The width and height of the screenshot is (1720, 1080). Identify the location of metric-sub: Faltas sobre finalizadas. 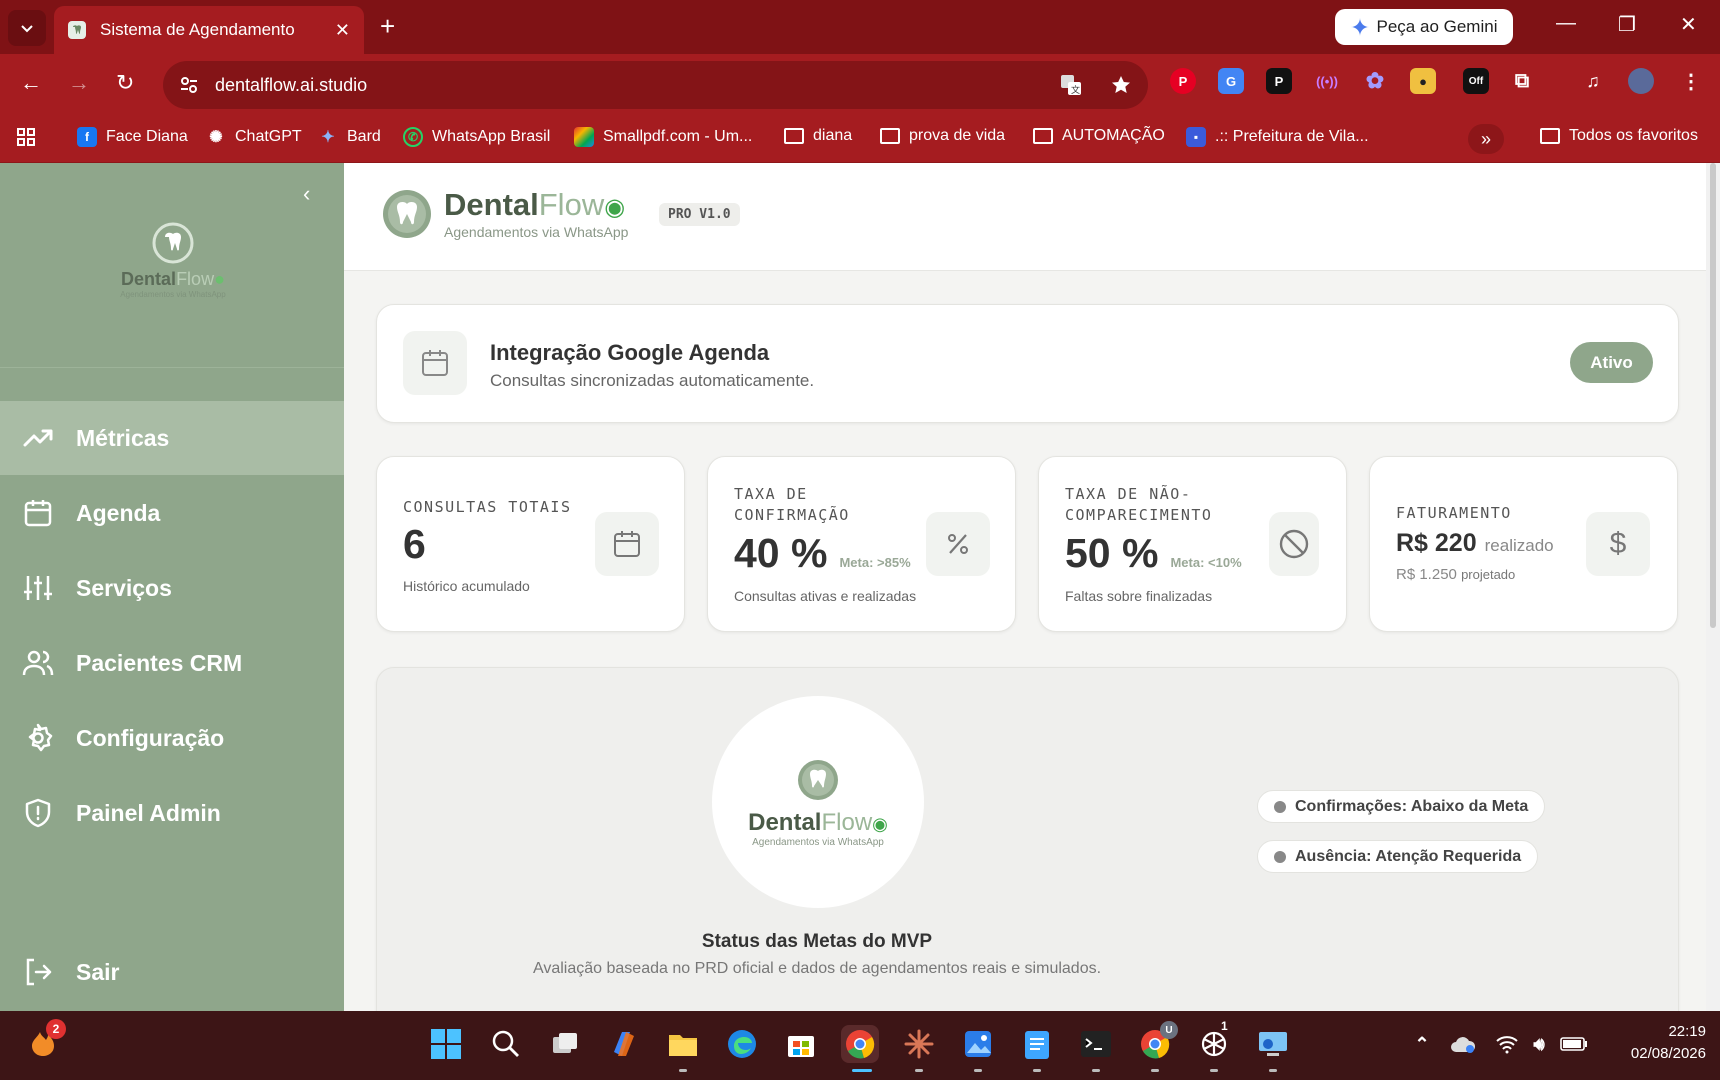
(1139, 596).